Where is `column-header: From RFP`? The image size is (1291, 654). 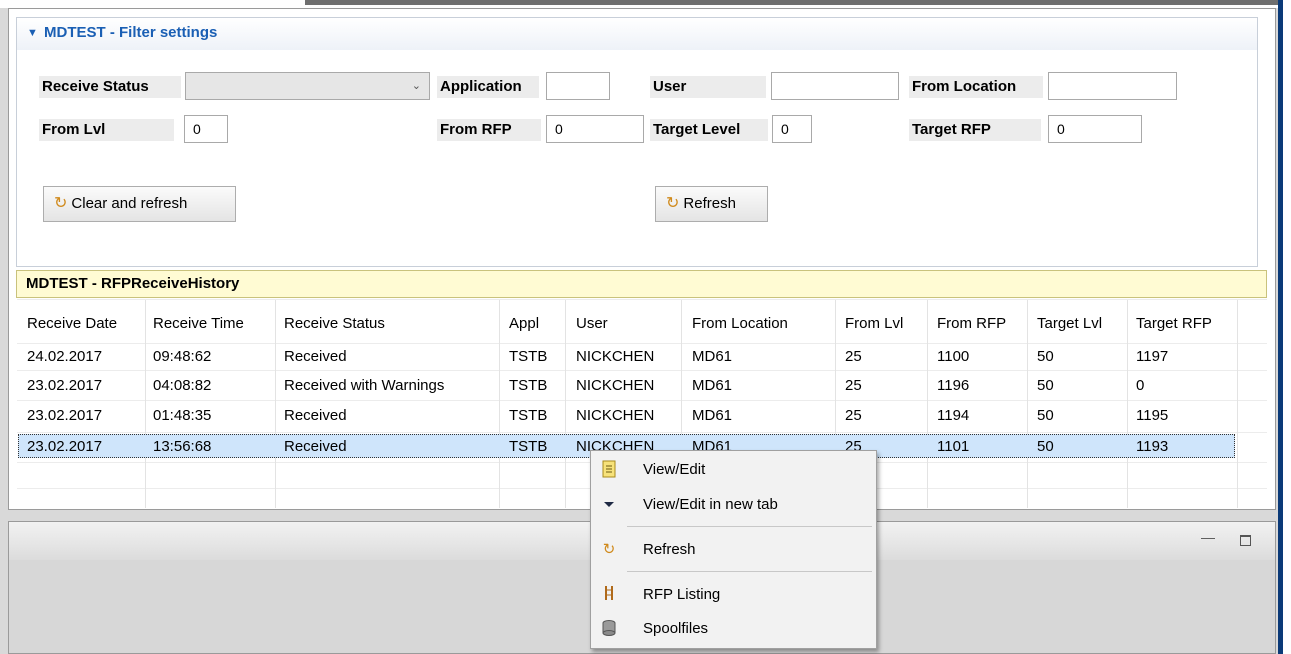
column-header: From RFP is located at coordinates (971, 324).